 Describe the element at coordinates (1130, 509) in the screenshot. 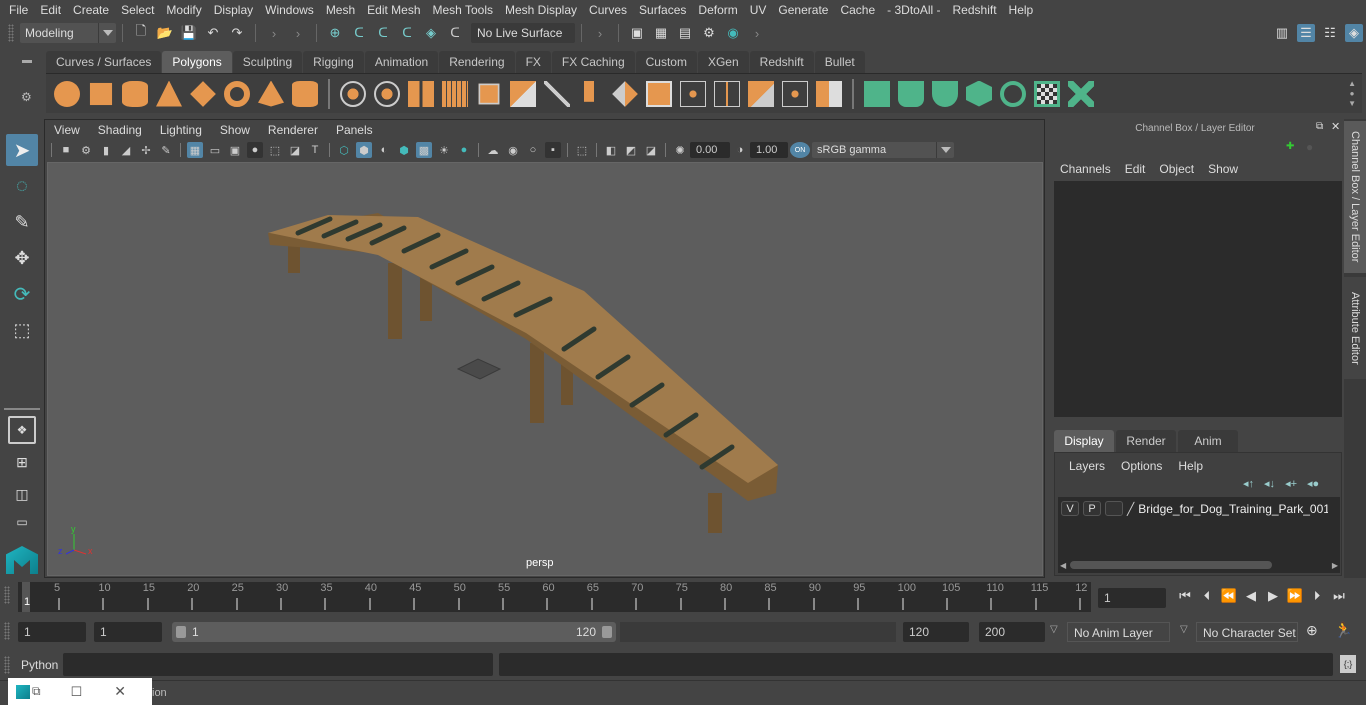

I see `layer-color-swatch: ╱` at that location.